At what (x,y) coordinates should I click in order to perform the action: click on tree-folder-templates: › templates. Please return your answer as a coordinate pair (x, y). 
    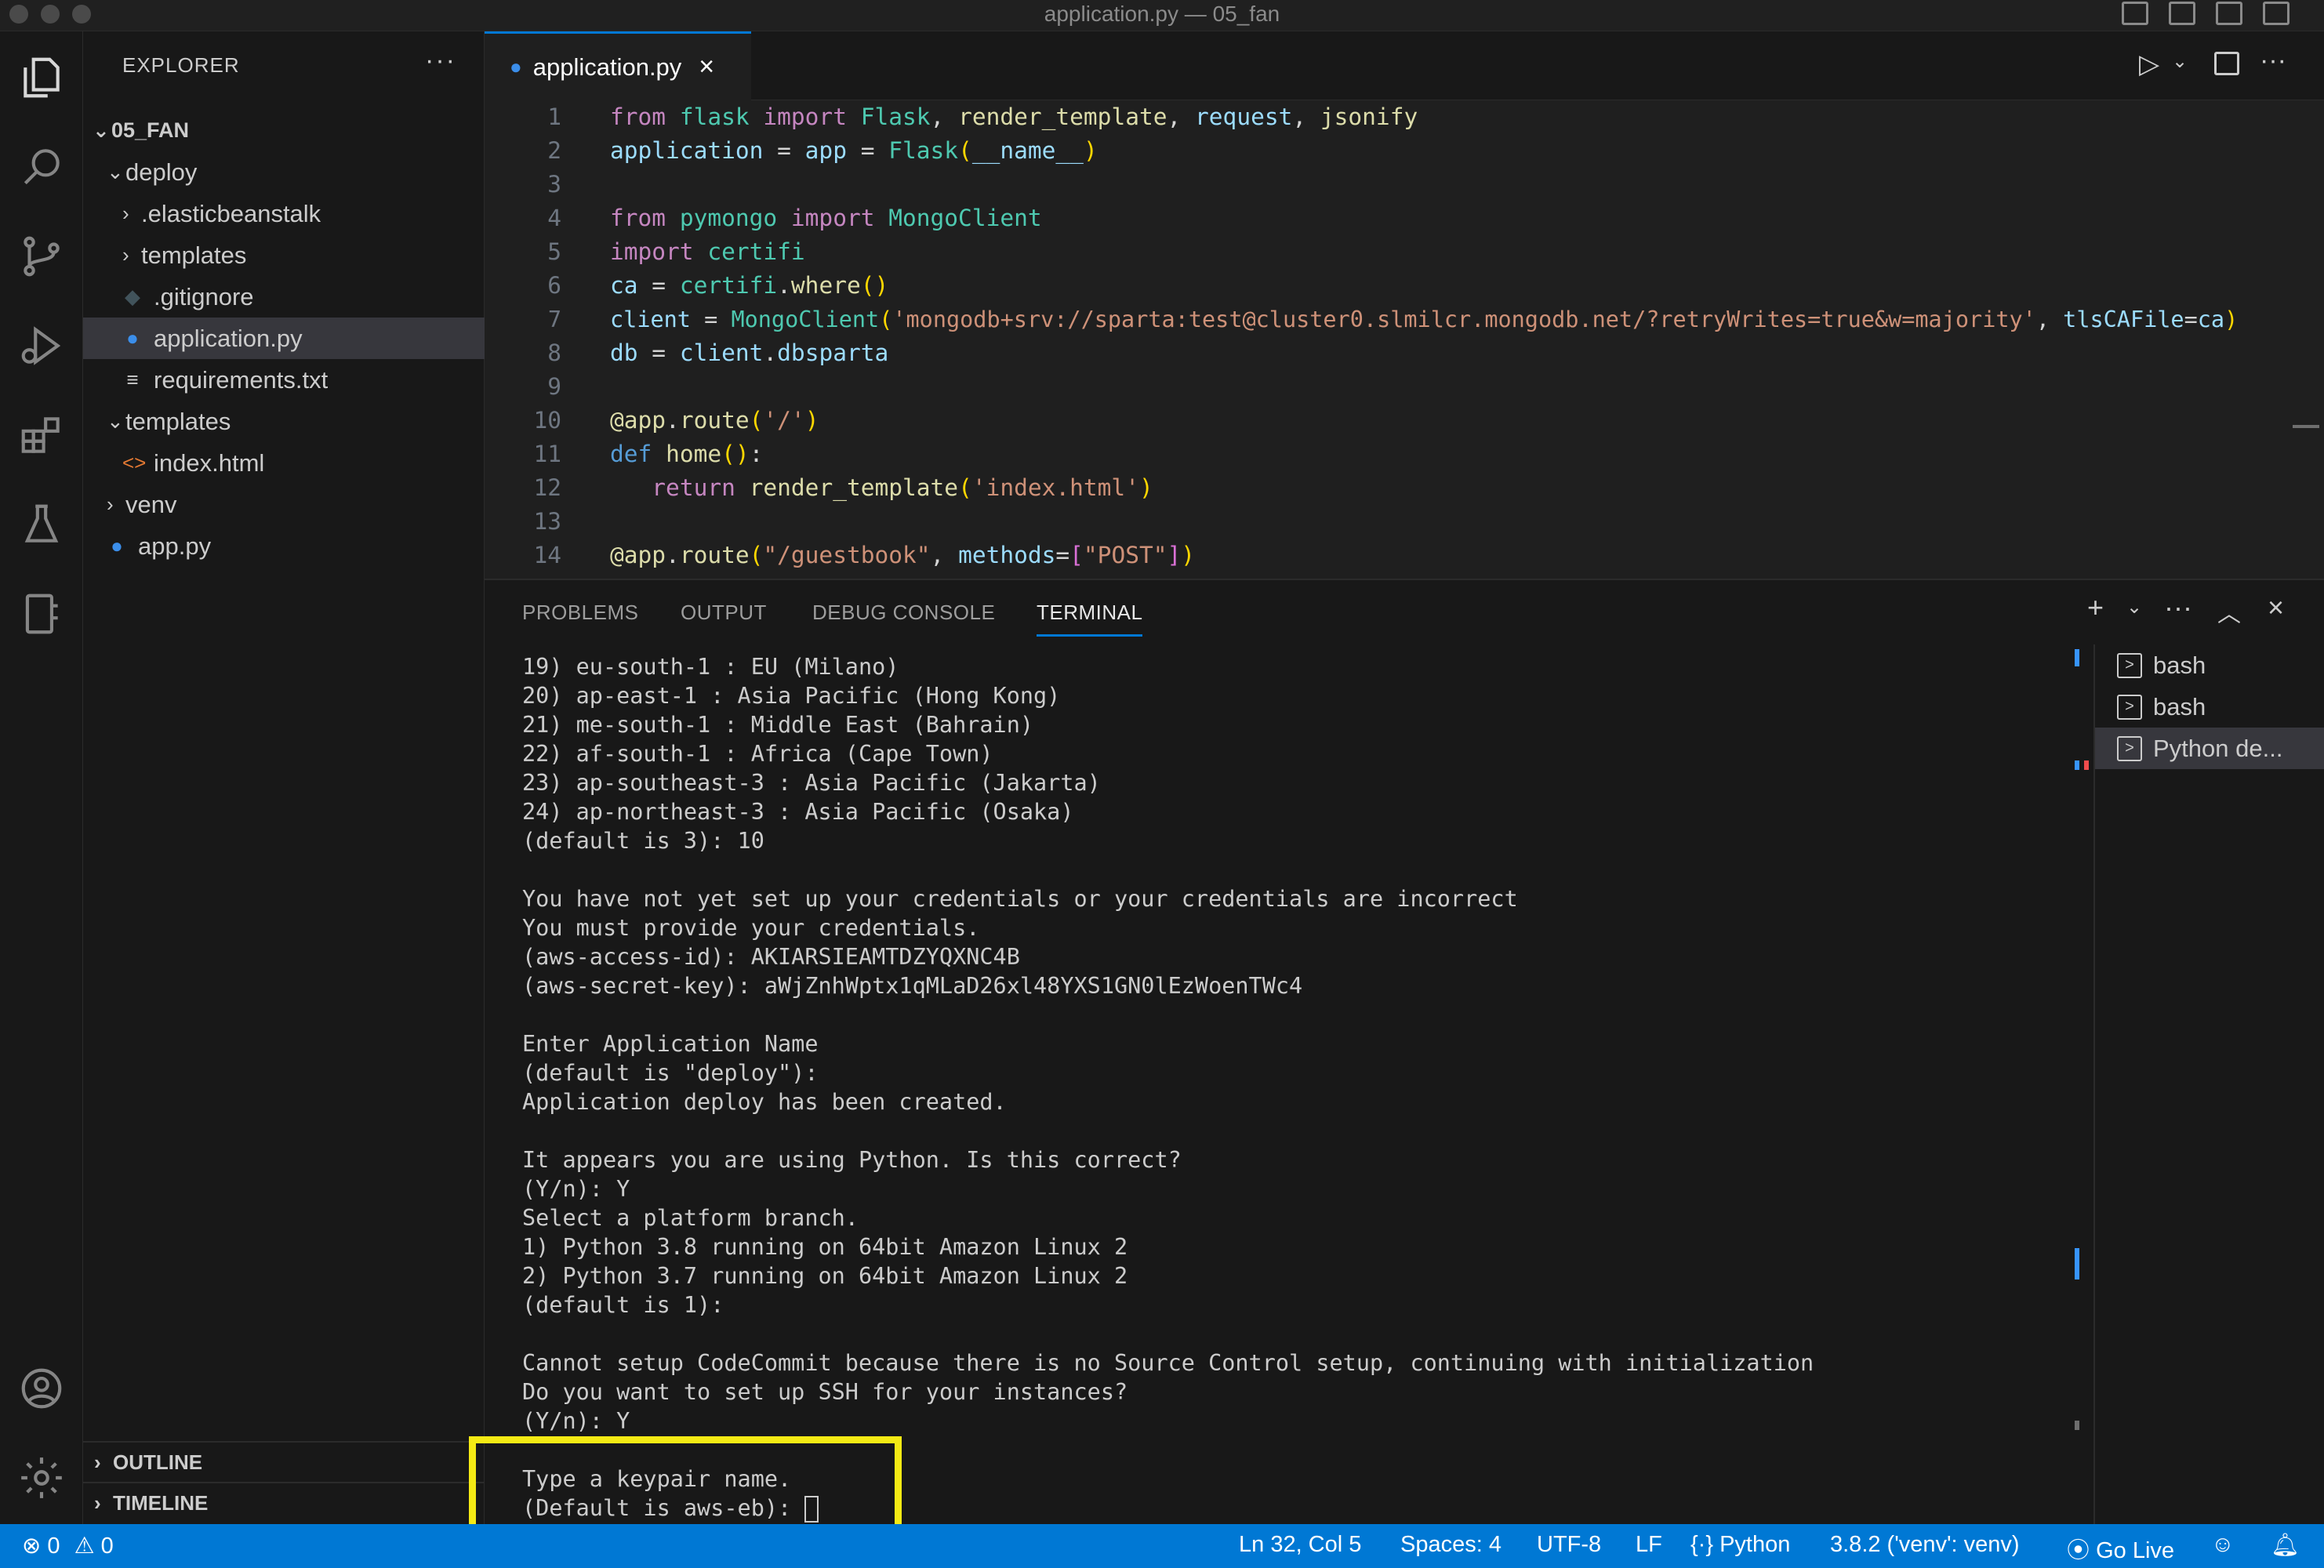
    Looking at the image, I should click on (284, 255).